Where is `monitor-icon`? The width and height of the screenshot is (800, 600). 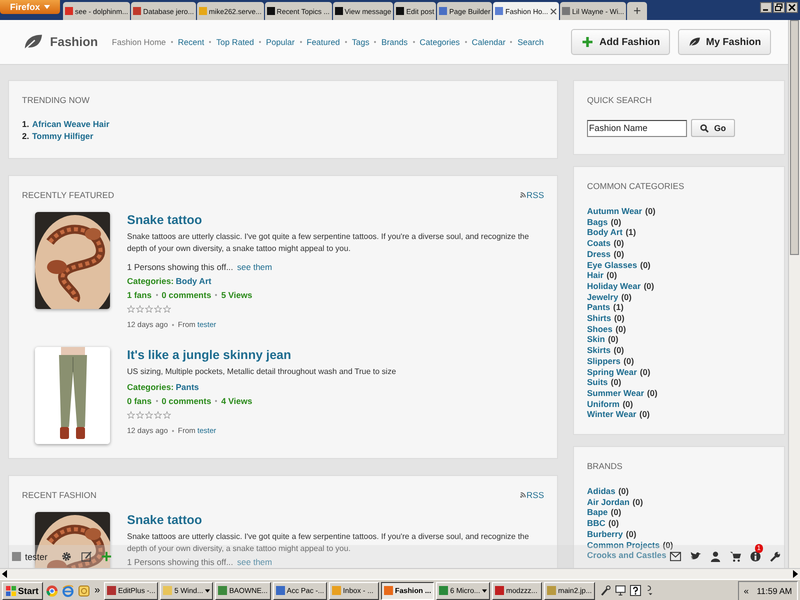
monitor-icon is located at coordinates (620, 590).